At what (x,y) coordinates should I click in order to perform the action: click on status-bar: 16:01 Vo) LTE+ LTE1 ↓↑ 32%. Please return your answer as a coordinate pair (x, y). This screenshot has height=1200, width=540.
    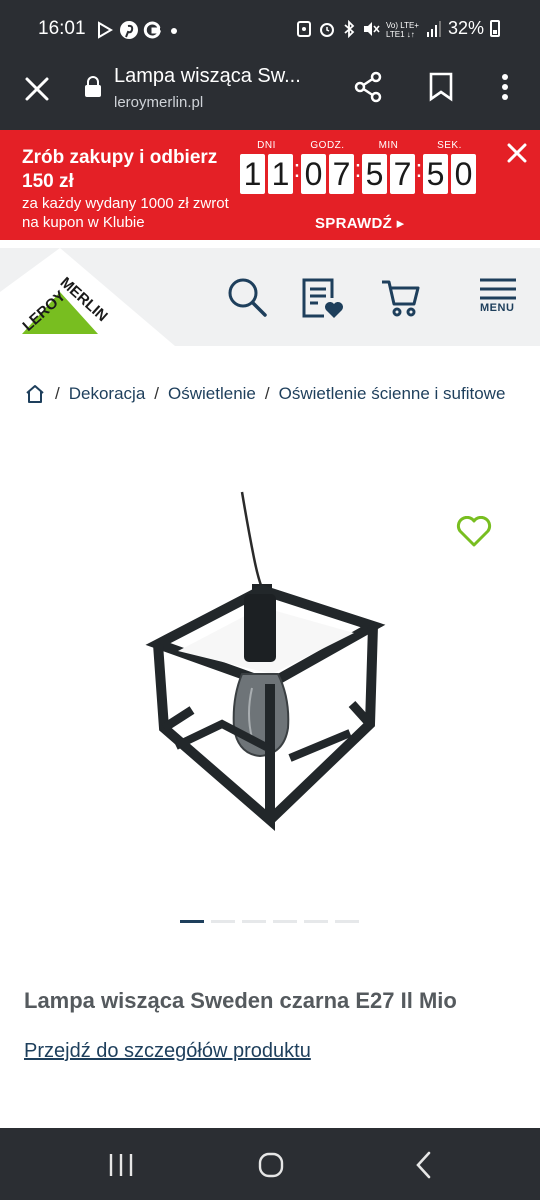
    Looking at the image, I should click on (270, 30).